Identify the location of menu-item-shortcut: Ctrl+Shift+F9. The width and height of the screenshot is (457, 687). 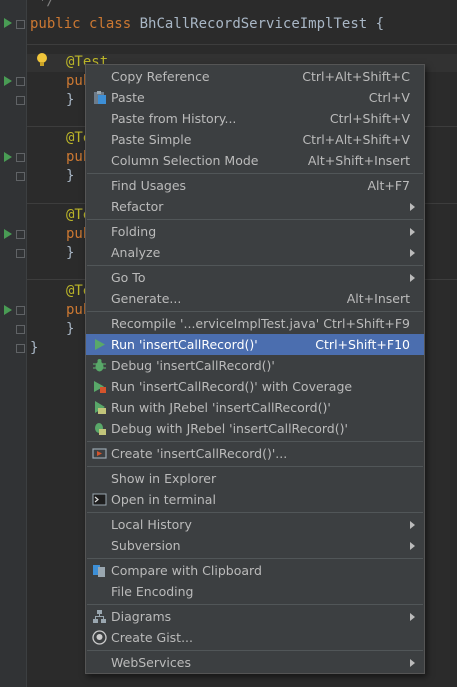
(366, 323).